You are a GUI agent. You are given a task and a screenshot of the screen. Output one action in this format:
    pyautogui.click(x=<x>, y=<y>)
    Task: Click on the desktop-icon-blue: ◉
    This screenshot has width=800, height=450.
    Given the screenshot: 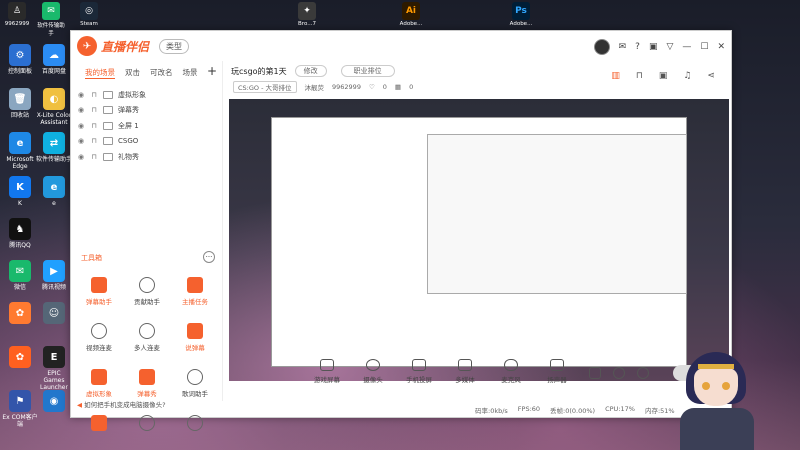 What is the action you would take?
    pyautogui.click(x=54, y=402)
    